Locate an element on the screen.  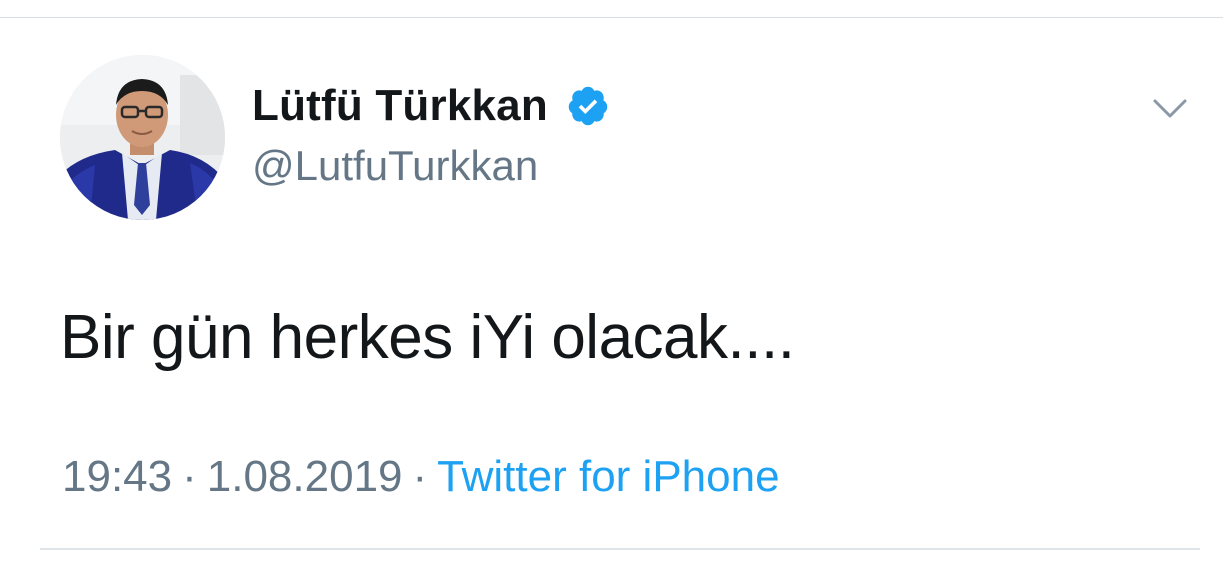
avatar-photo is located at coordinates (142, 137).